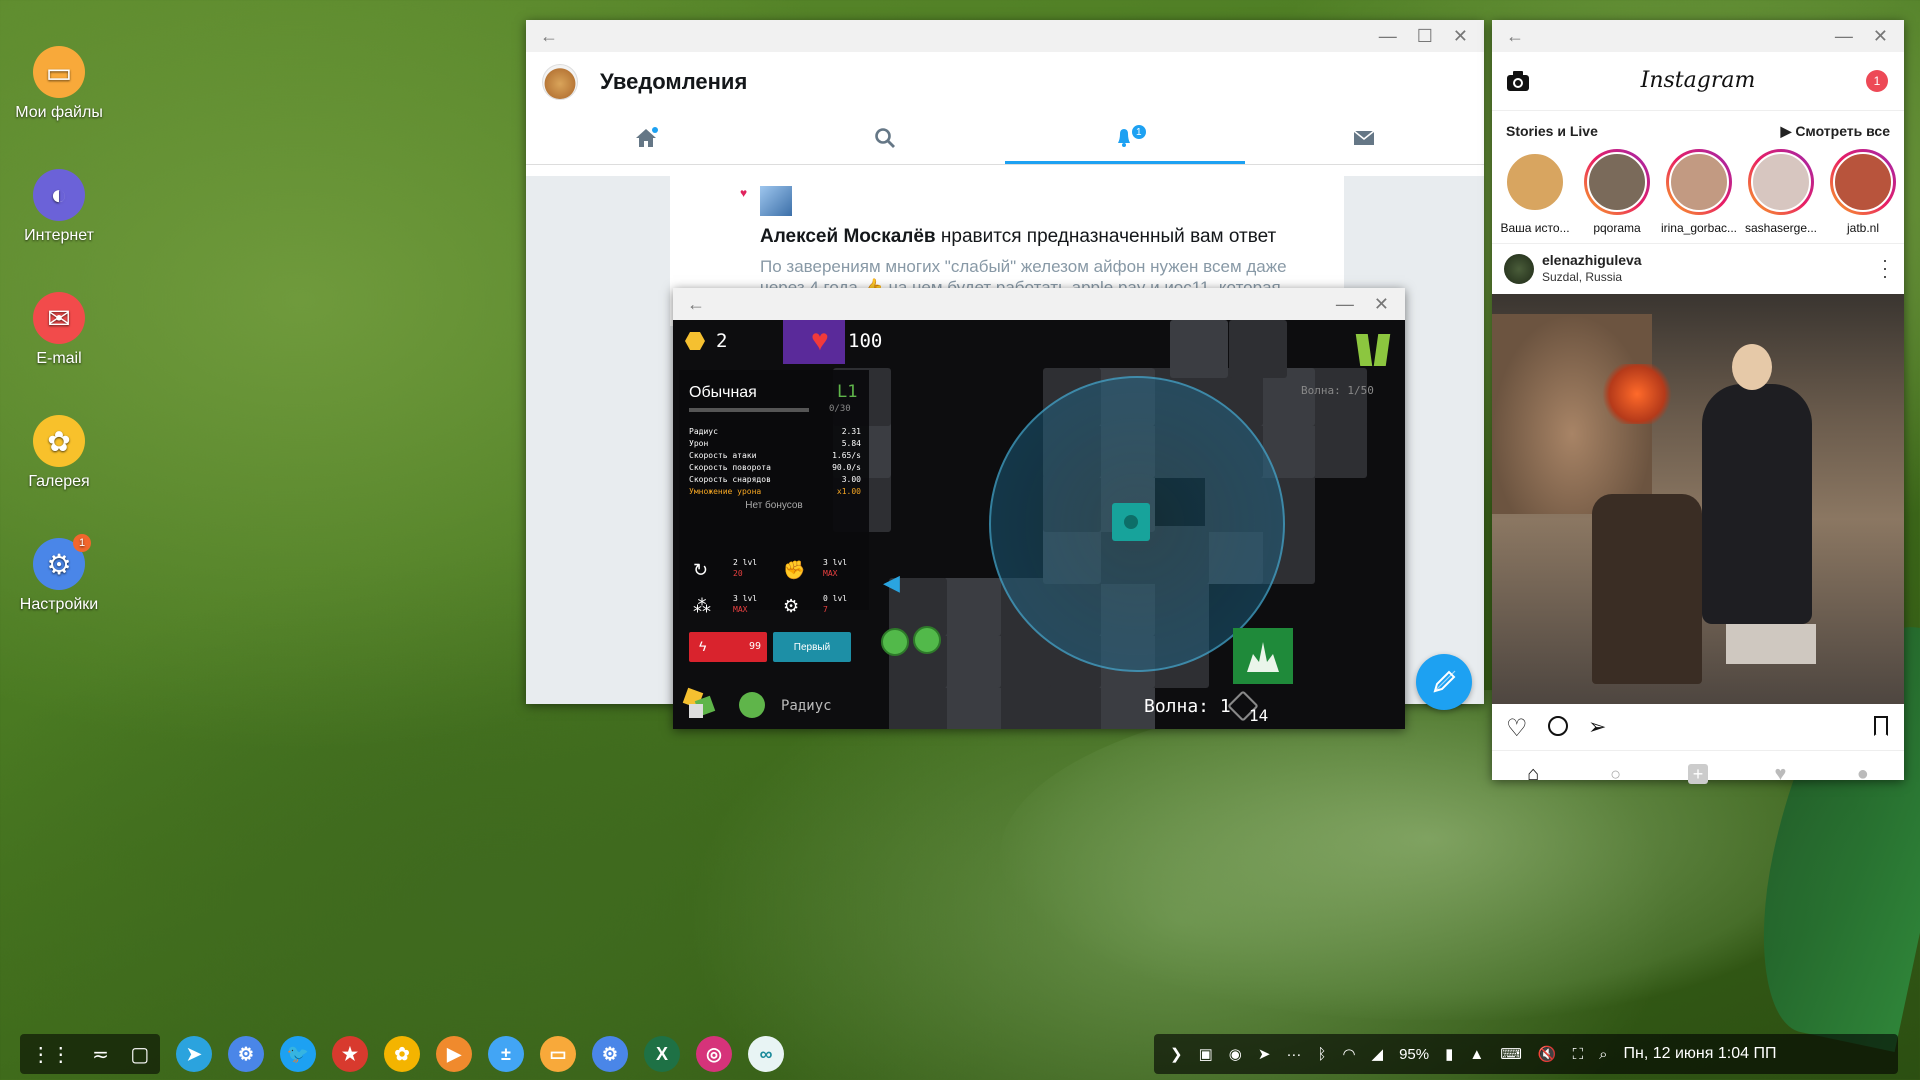  Describe the element at coordinates (59, 330) in the screenshot. I see `desktop-icon: ✉ E-mail` at that location.